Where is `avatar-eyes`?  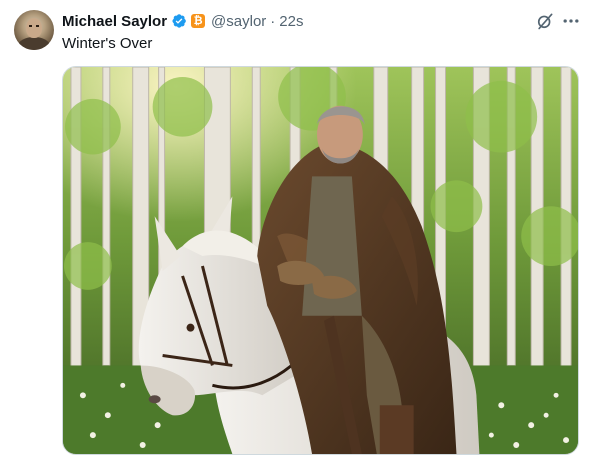 avatar-eyes is located at coordinates (34, 26).